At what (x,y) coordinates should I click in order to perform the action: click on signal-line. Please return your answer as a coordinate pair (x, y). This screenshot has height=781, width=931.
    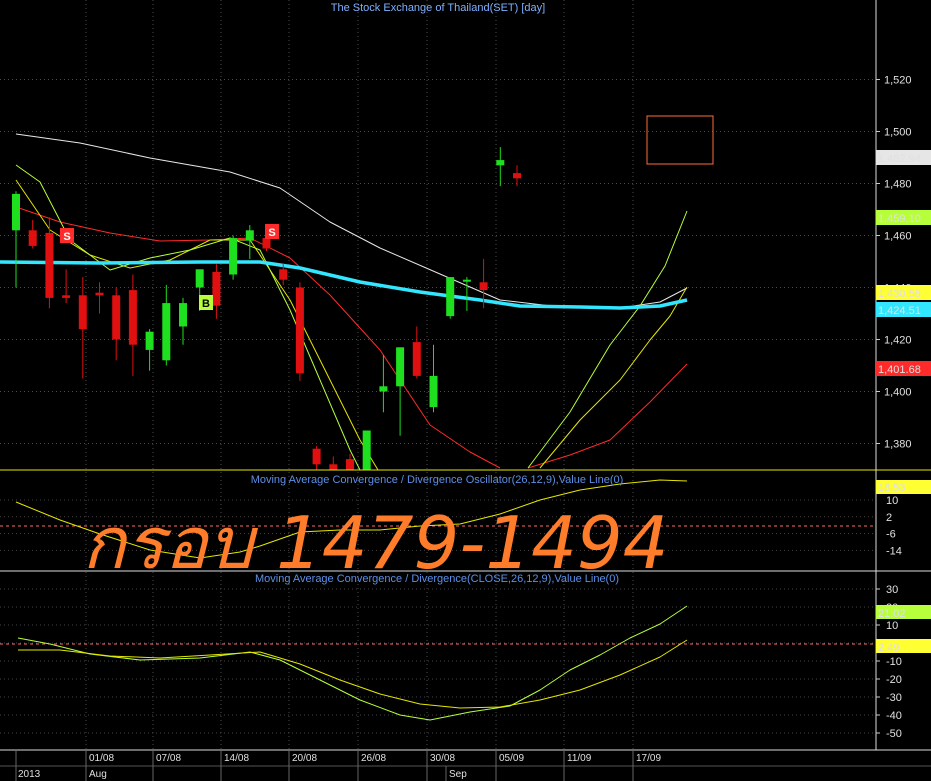
    Looking at the image, I should click on (353, 674).